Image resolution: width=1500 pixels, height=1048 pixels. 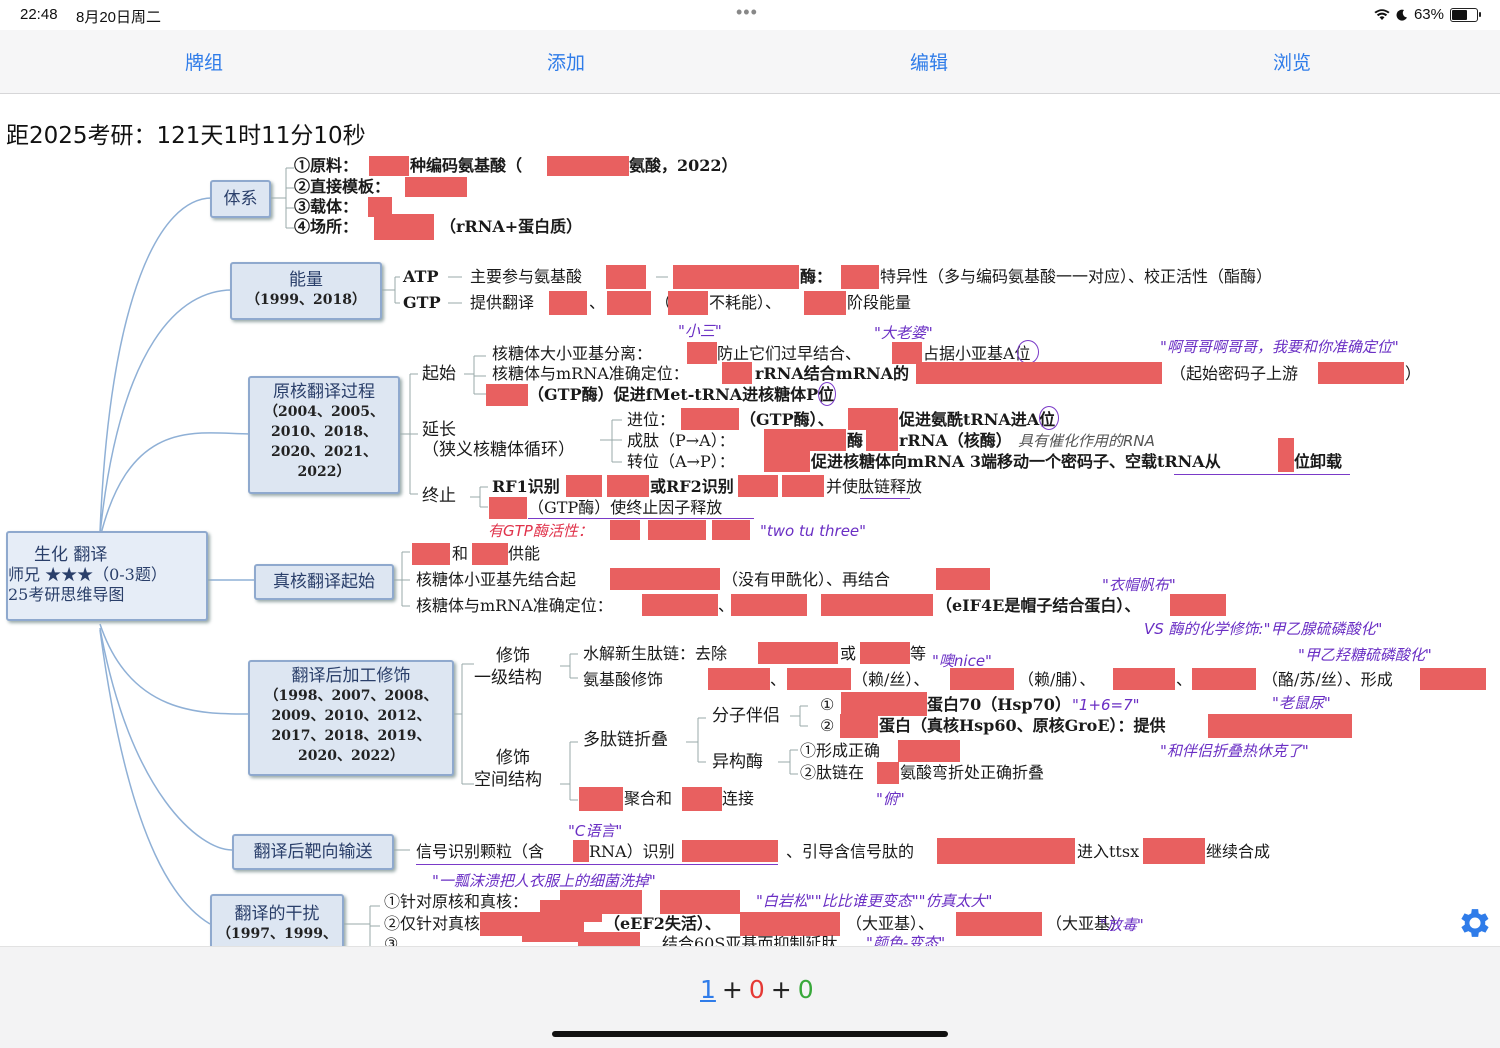 What do you see at coordinates (1022, 725) in the screenshot?
I see `jiagong-fz2b: 蛋白（真核Hsp60、原核GroE）：提供` at bounding box center [1022, 725].